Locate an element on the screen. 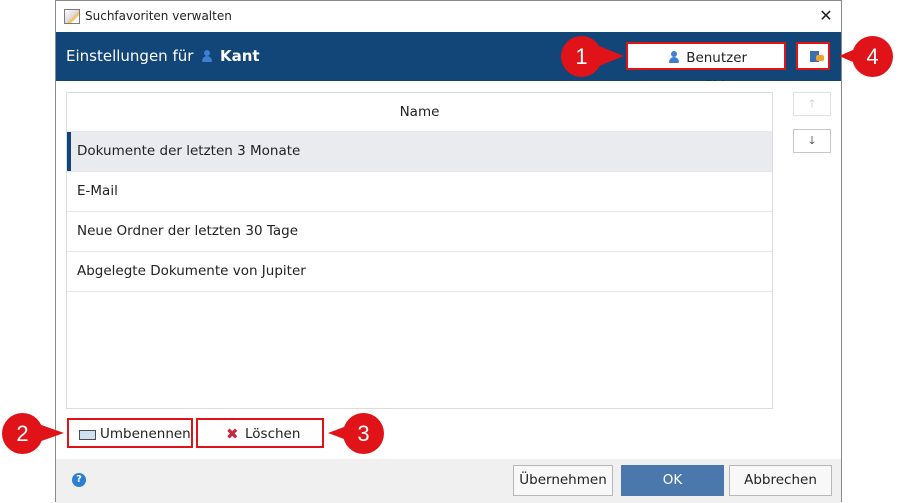 This screenshot has width=898, height=503. rename-button: Umbenennen is located at coordinates (130, 433).